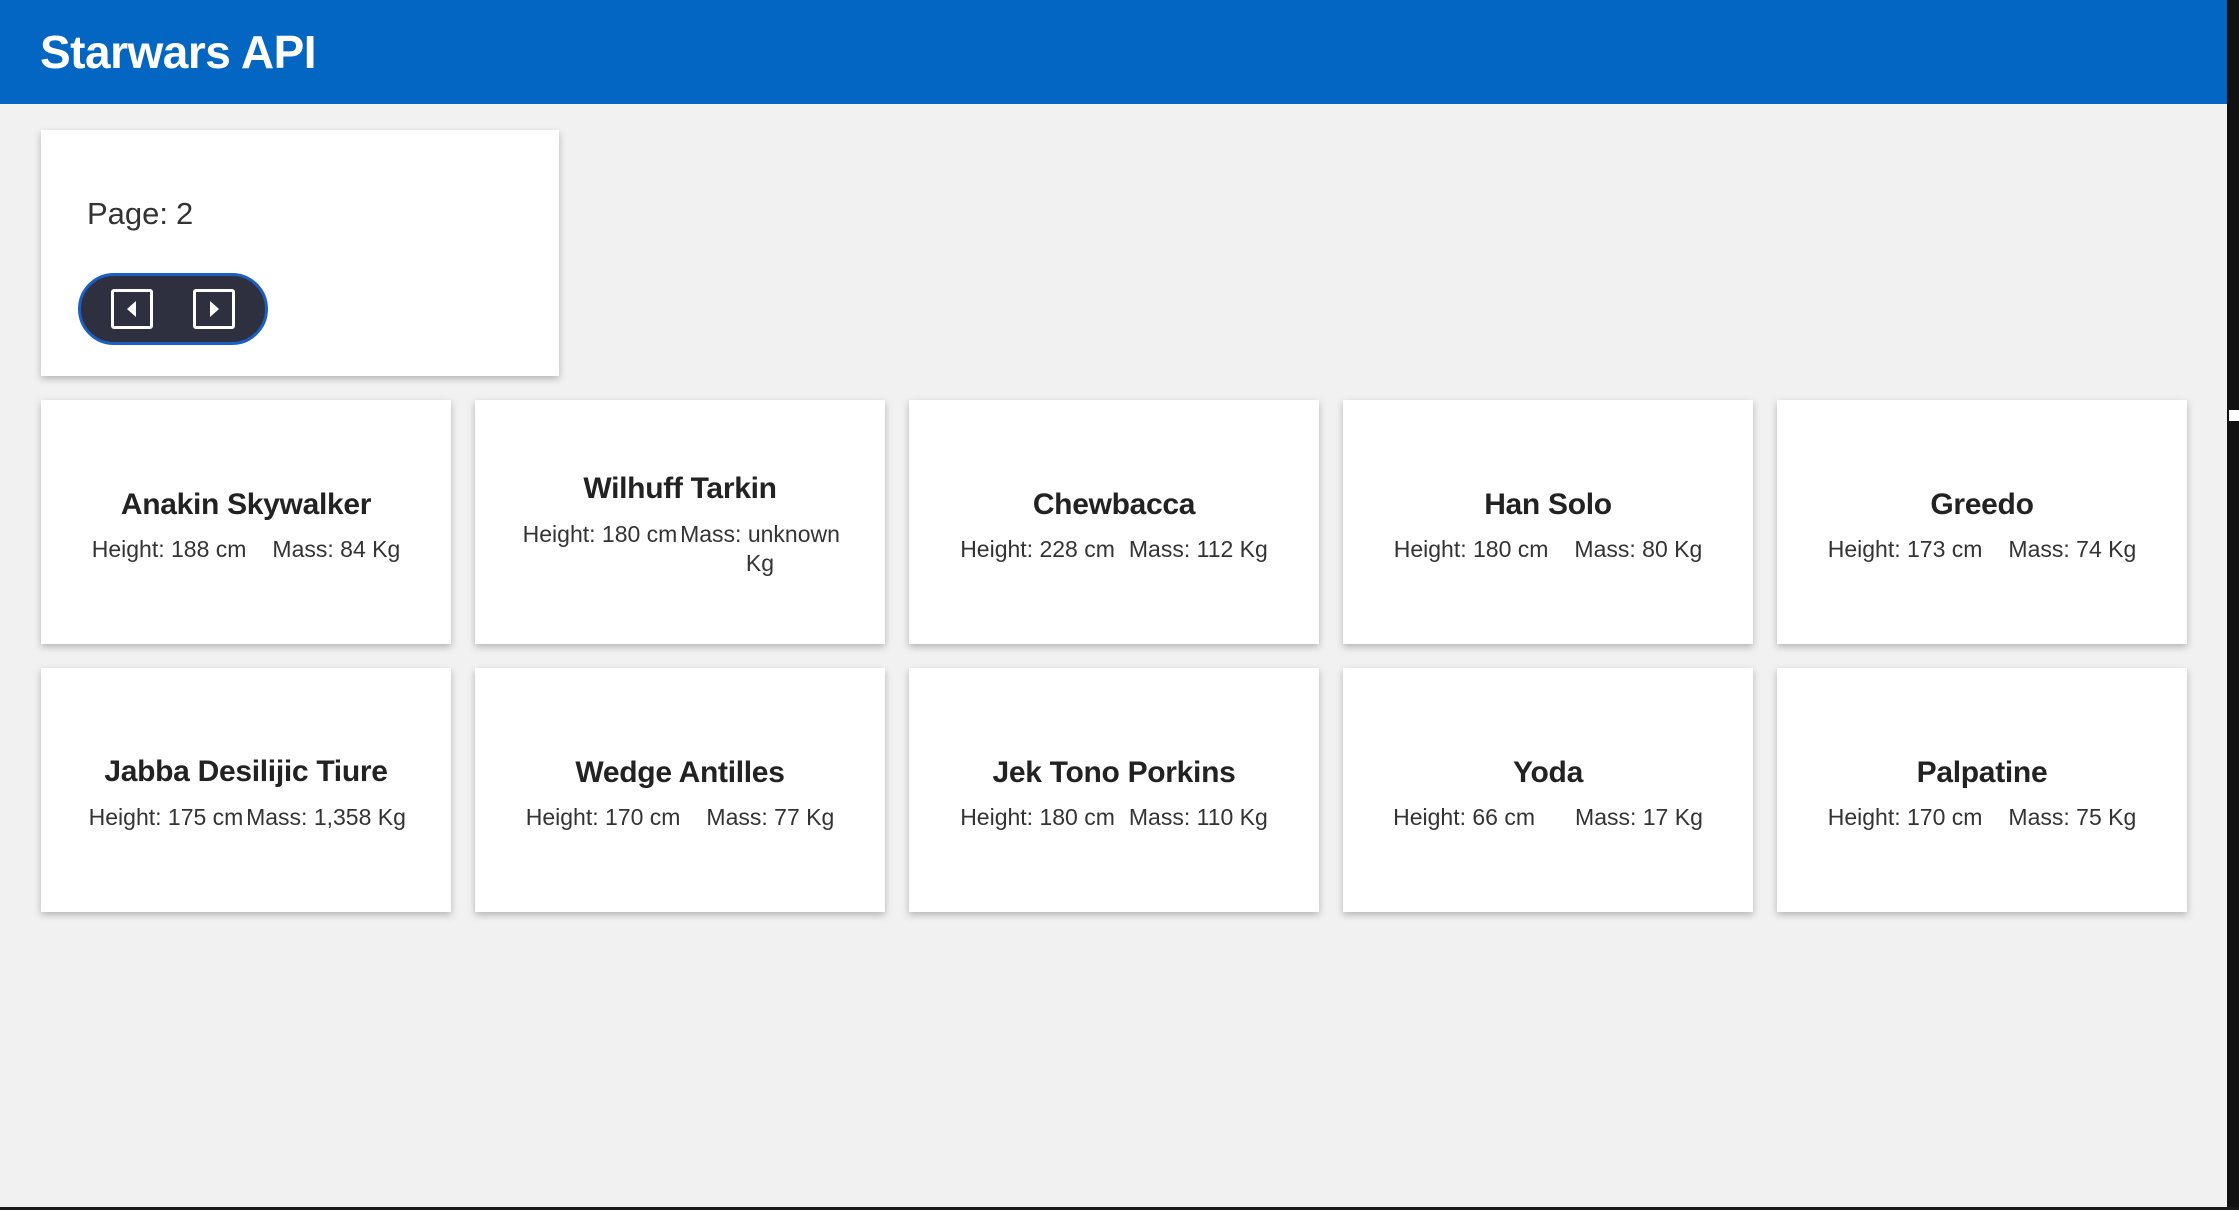  What do you see at coordinates (1037, 548) in the screenshot?
I see `character-height: Height: 228 cm` at bounding box center [1037, 548].